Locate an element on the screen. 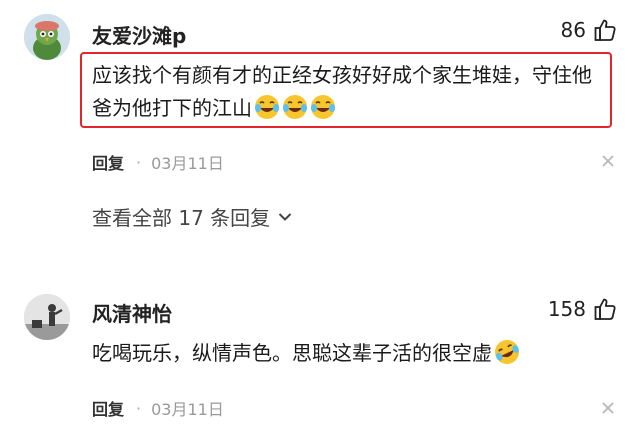 The width and height of the screenshot is (640, 445). like-count: 158 is located at coordinates (566, 309).